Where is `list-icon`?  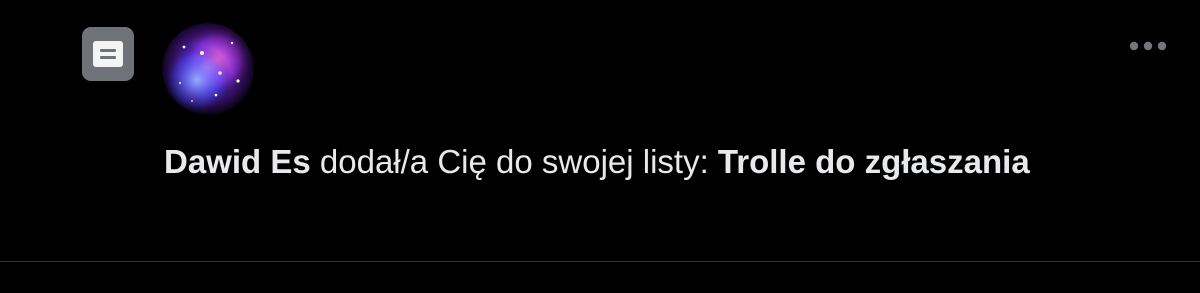
list-icon is located at coordinates (108, 54).